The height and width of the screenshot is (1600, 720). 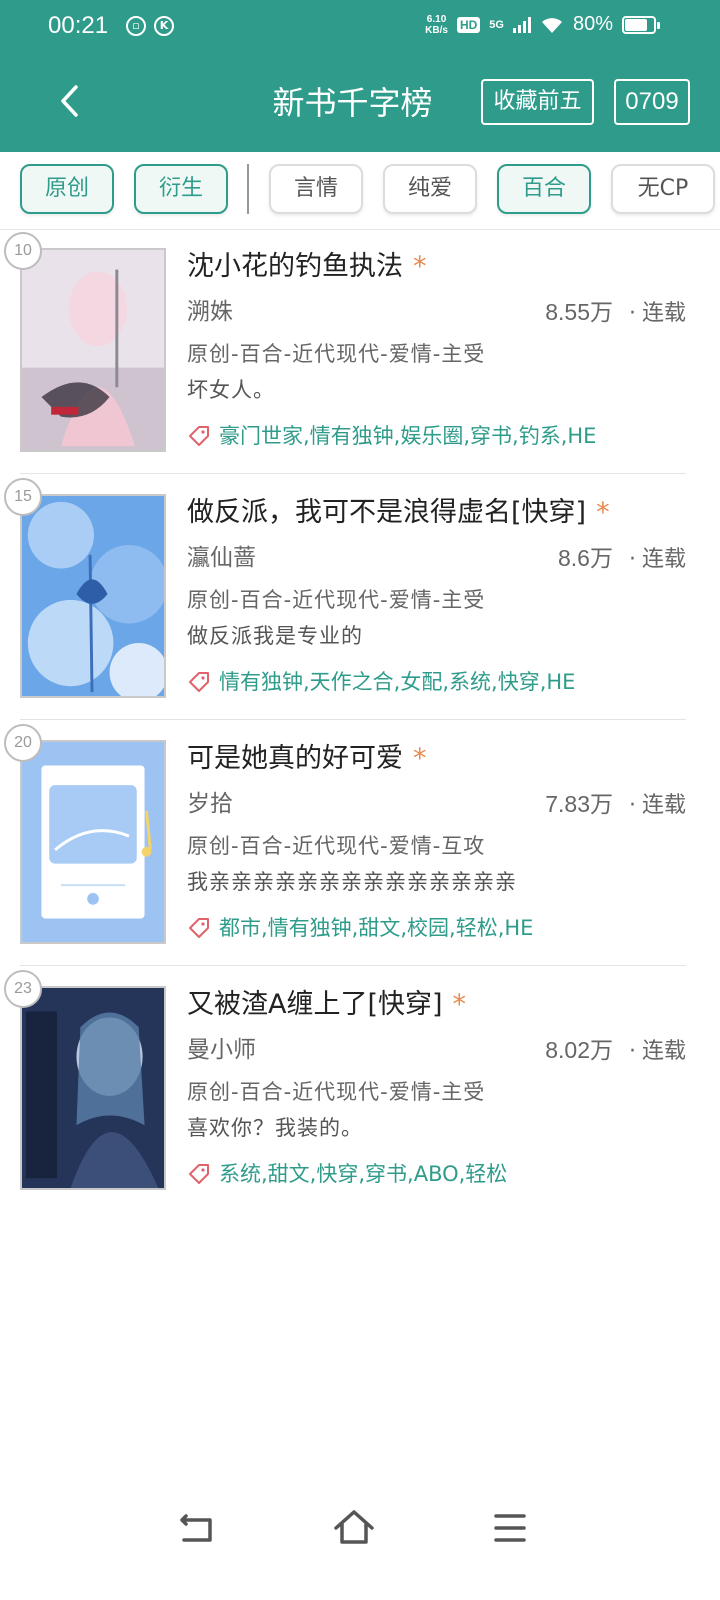 What do you see at coordinates (363, 1174) in the screenshot?
I see `tags-text: 系统,甜文,快穿,穿书,ABO,轻松` at bounding box center [363, 1174].